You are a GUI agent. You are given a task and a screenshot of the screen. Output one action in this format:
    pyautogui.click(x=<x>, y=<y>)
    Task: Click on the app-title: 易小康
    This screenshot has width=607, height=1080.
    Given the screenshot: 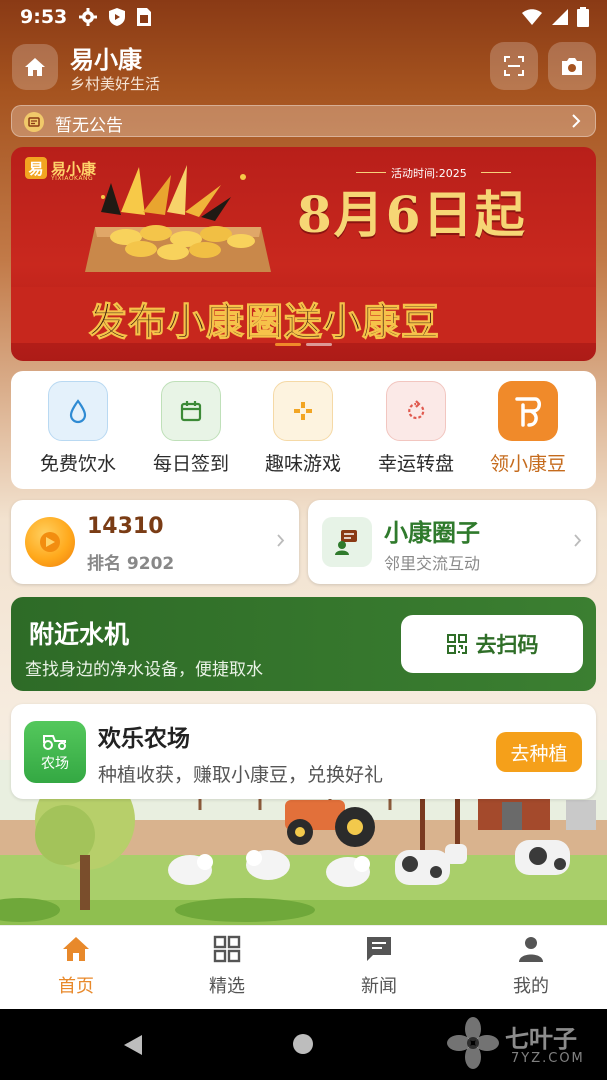 What is the action you would take?
    pyautogui.click(x=106, y=60)
    